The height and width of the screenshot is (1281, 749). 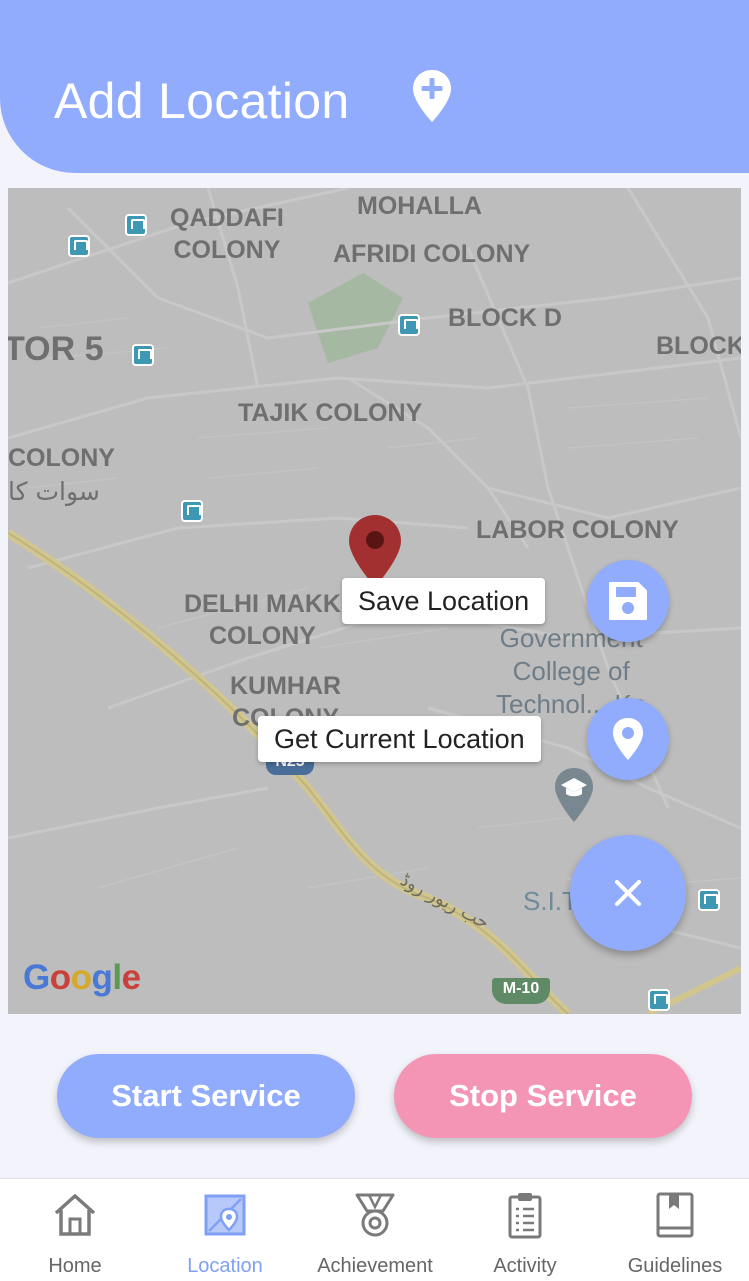 I want to click on save-location-button, so click(x=628, y=601).